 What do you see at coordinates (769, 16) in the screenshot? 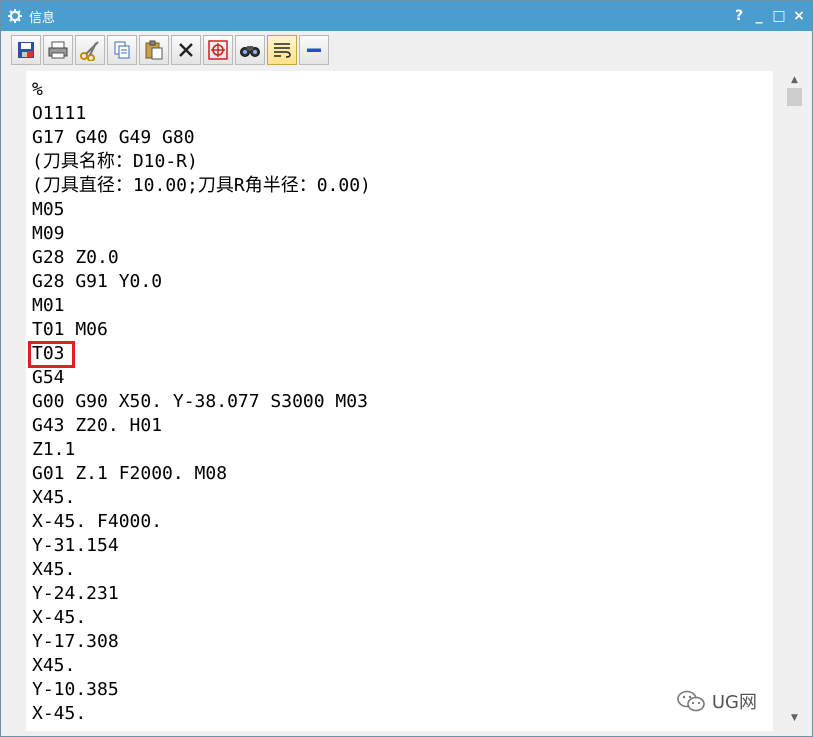
I see `window-controls: ? _ □ ×` at bounding box center [769, 16].